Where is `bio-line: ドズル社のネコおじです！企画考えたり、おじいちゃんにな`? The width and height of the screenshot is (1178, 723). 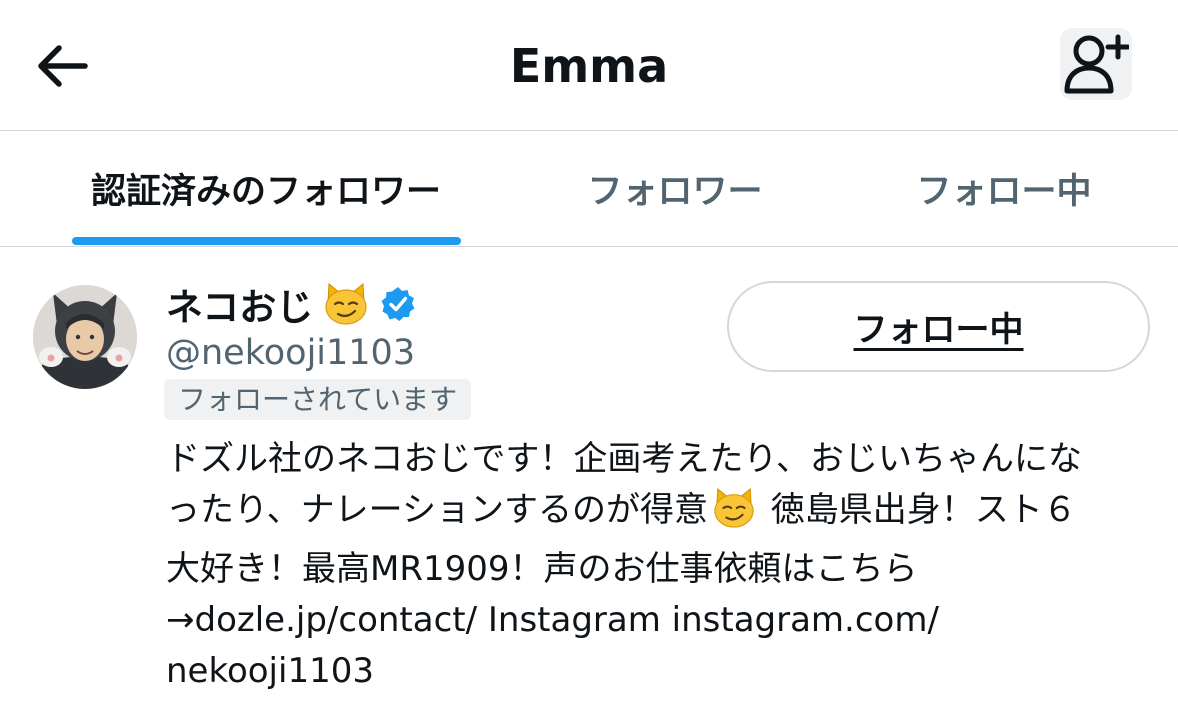
bio-line: ドズル社のネコおじです！企画考えたり、おじいちゃんにな is located at coordinates (624, 459).